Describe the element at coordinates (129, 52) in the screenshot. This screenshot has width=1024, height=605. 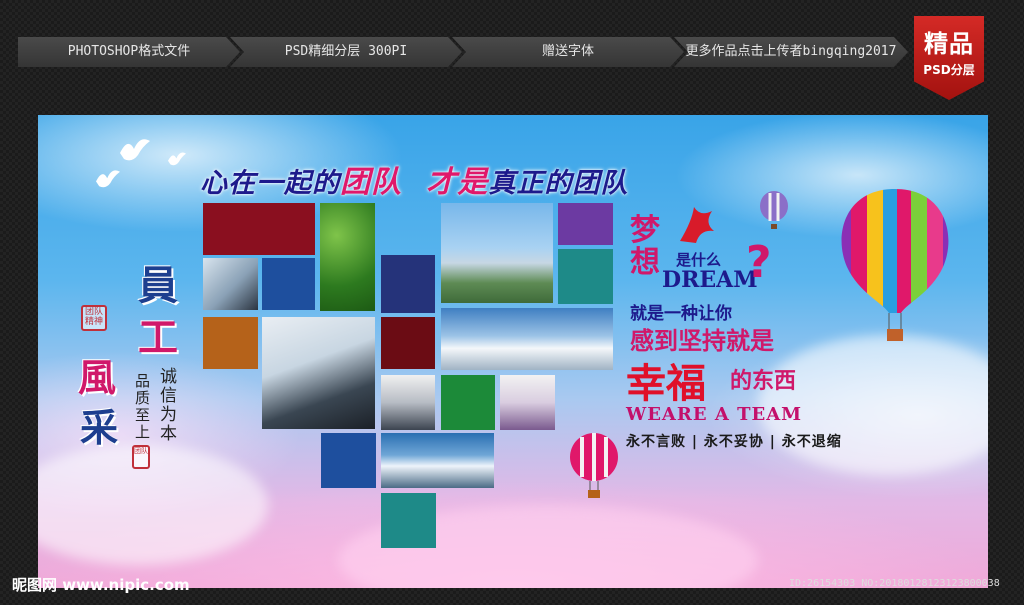
I see `info-segment-format: PHOTOSHOP格式文件` at that location.